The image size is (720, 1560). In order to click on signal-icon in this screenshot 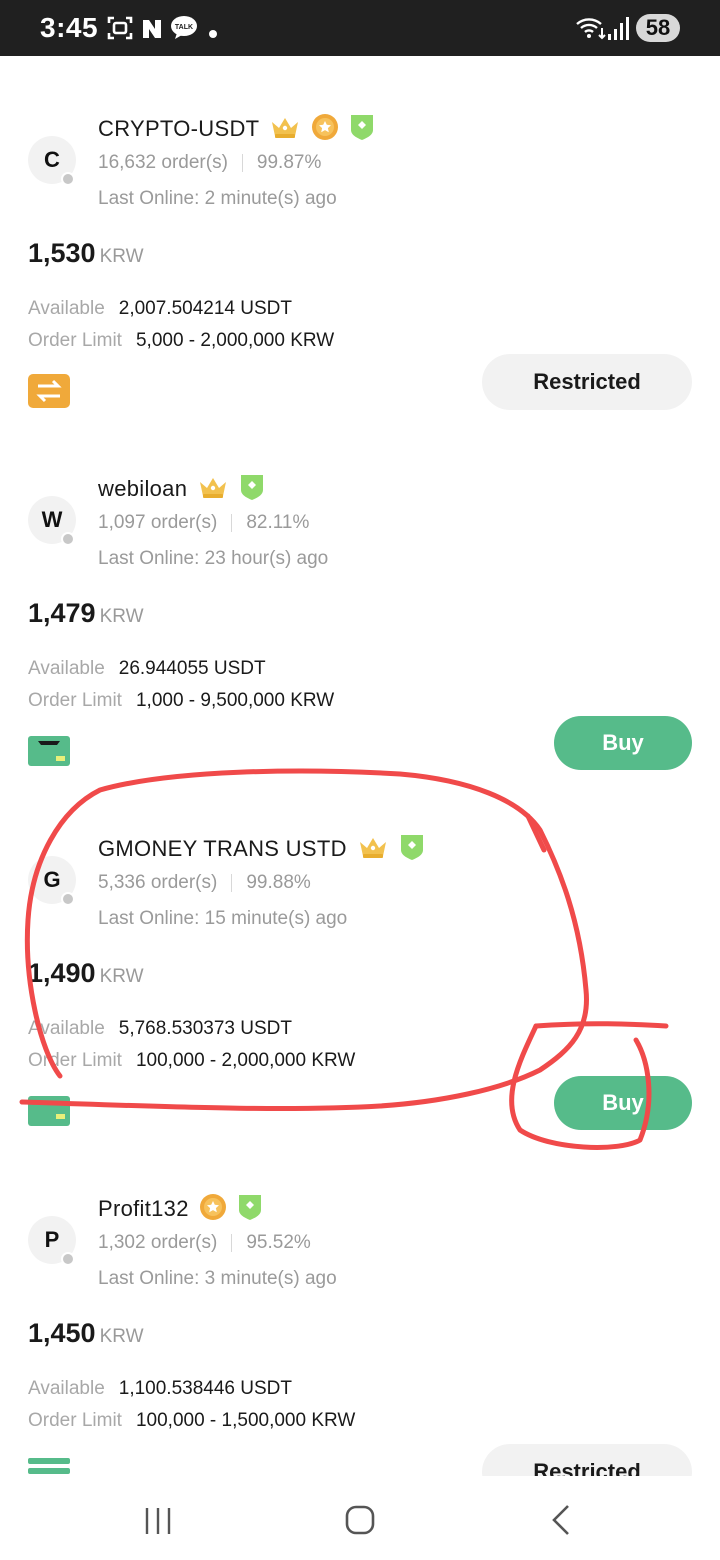, I will do `click(618, 30)`.